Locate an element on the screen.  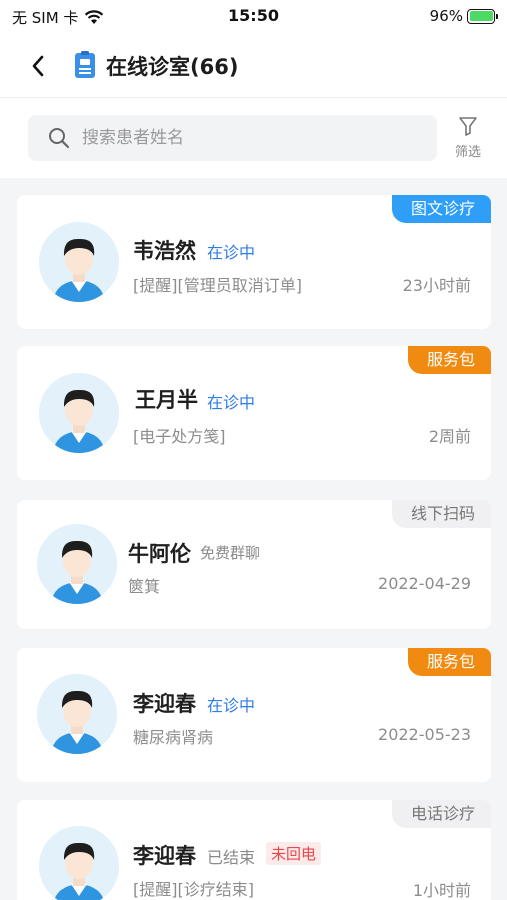
patient-card: 服务包 李迎春 在诊中 糖尿病肾病 2022-05-23 is located at coordinates (254, 715).